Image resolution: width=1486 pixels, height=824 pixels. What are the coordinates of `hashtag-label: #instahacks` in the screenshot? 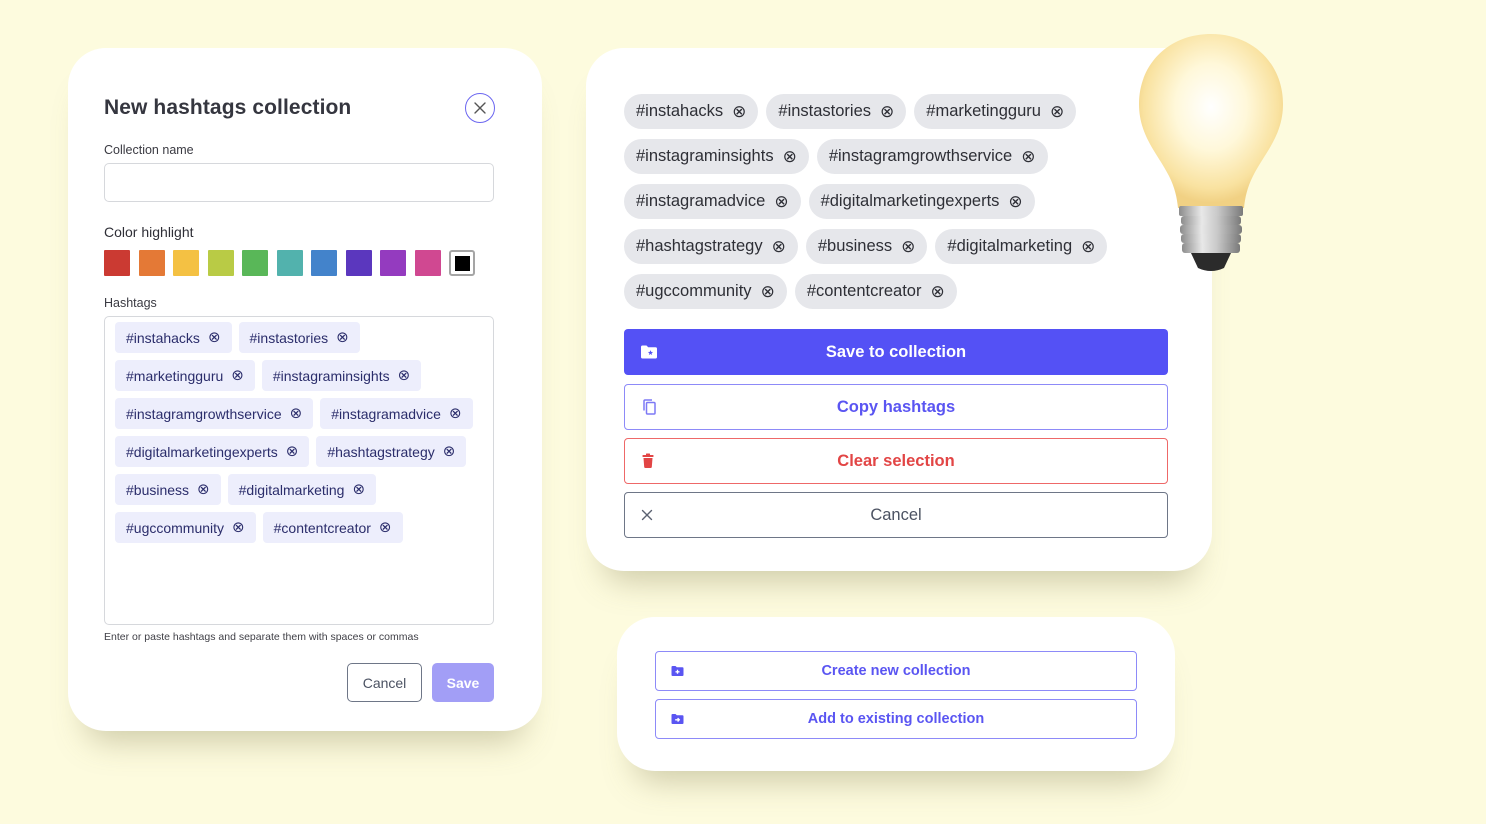 It's located at (163, 337).